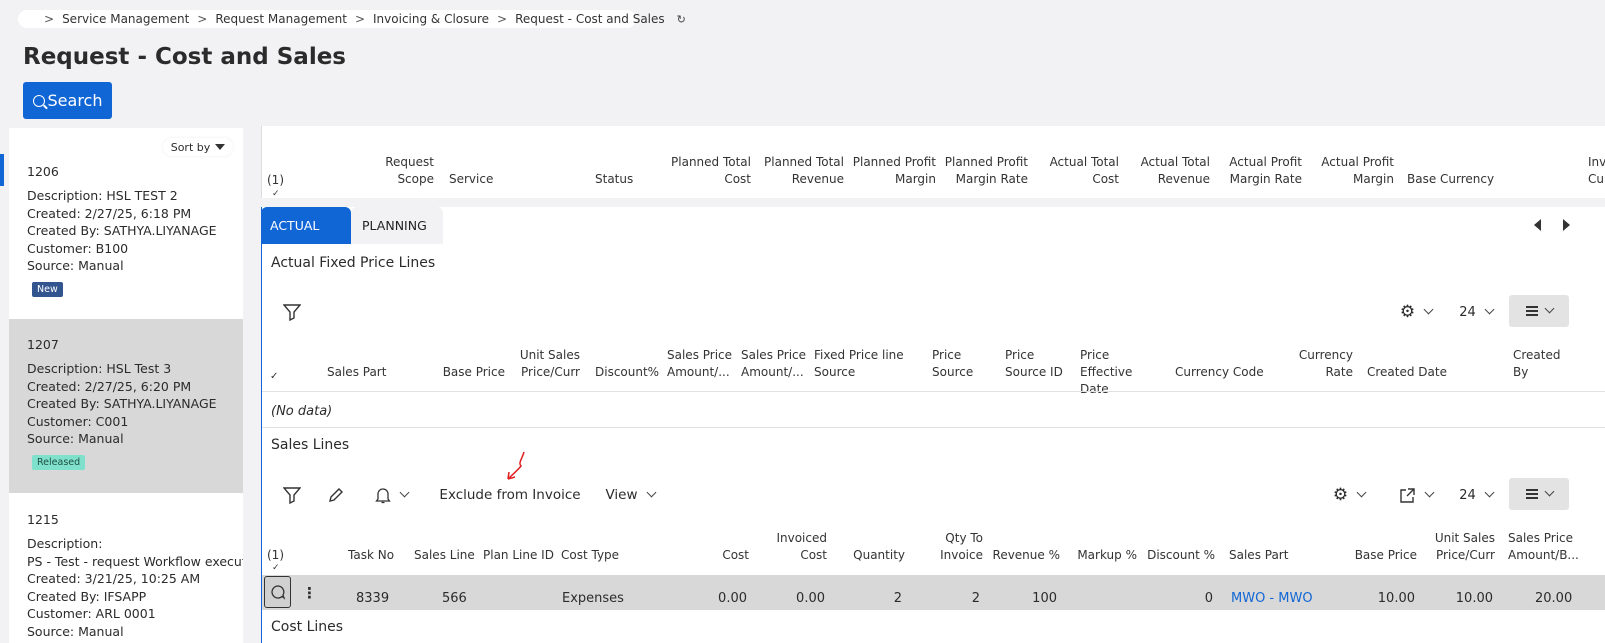  I want to click on record-created-by: Created By: SATHYA.LIYANAGE, so click(122, 230).